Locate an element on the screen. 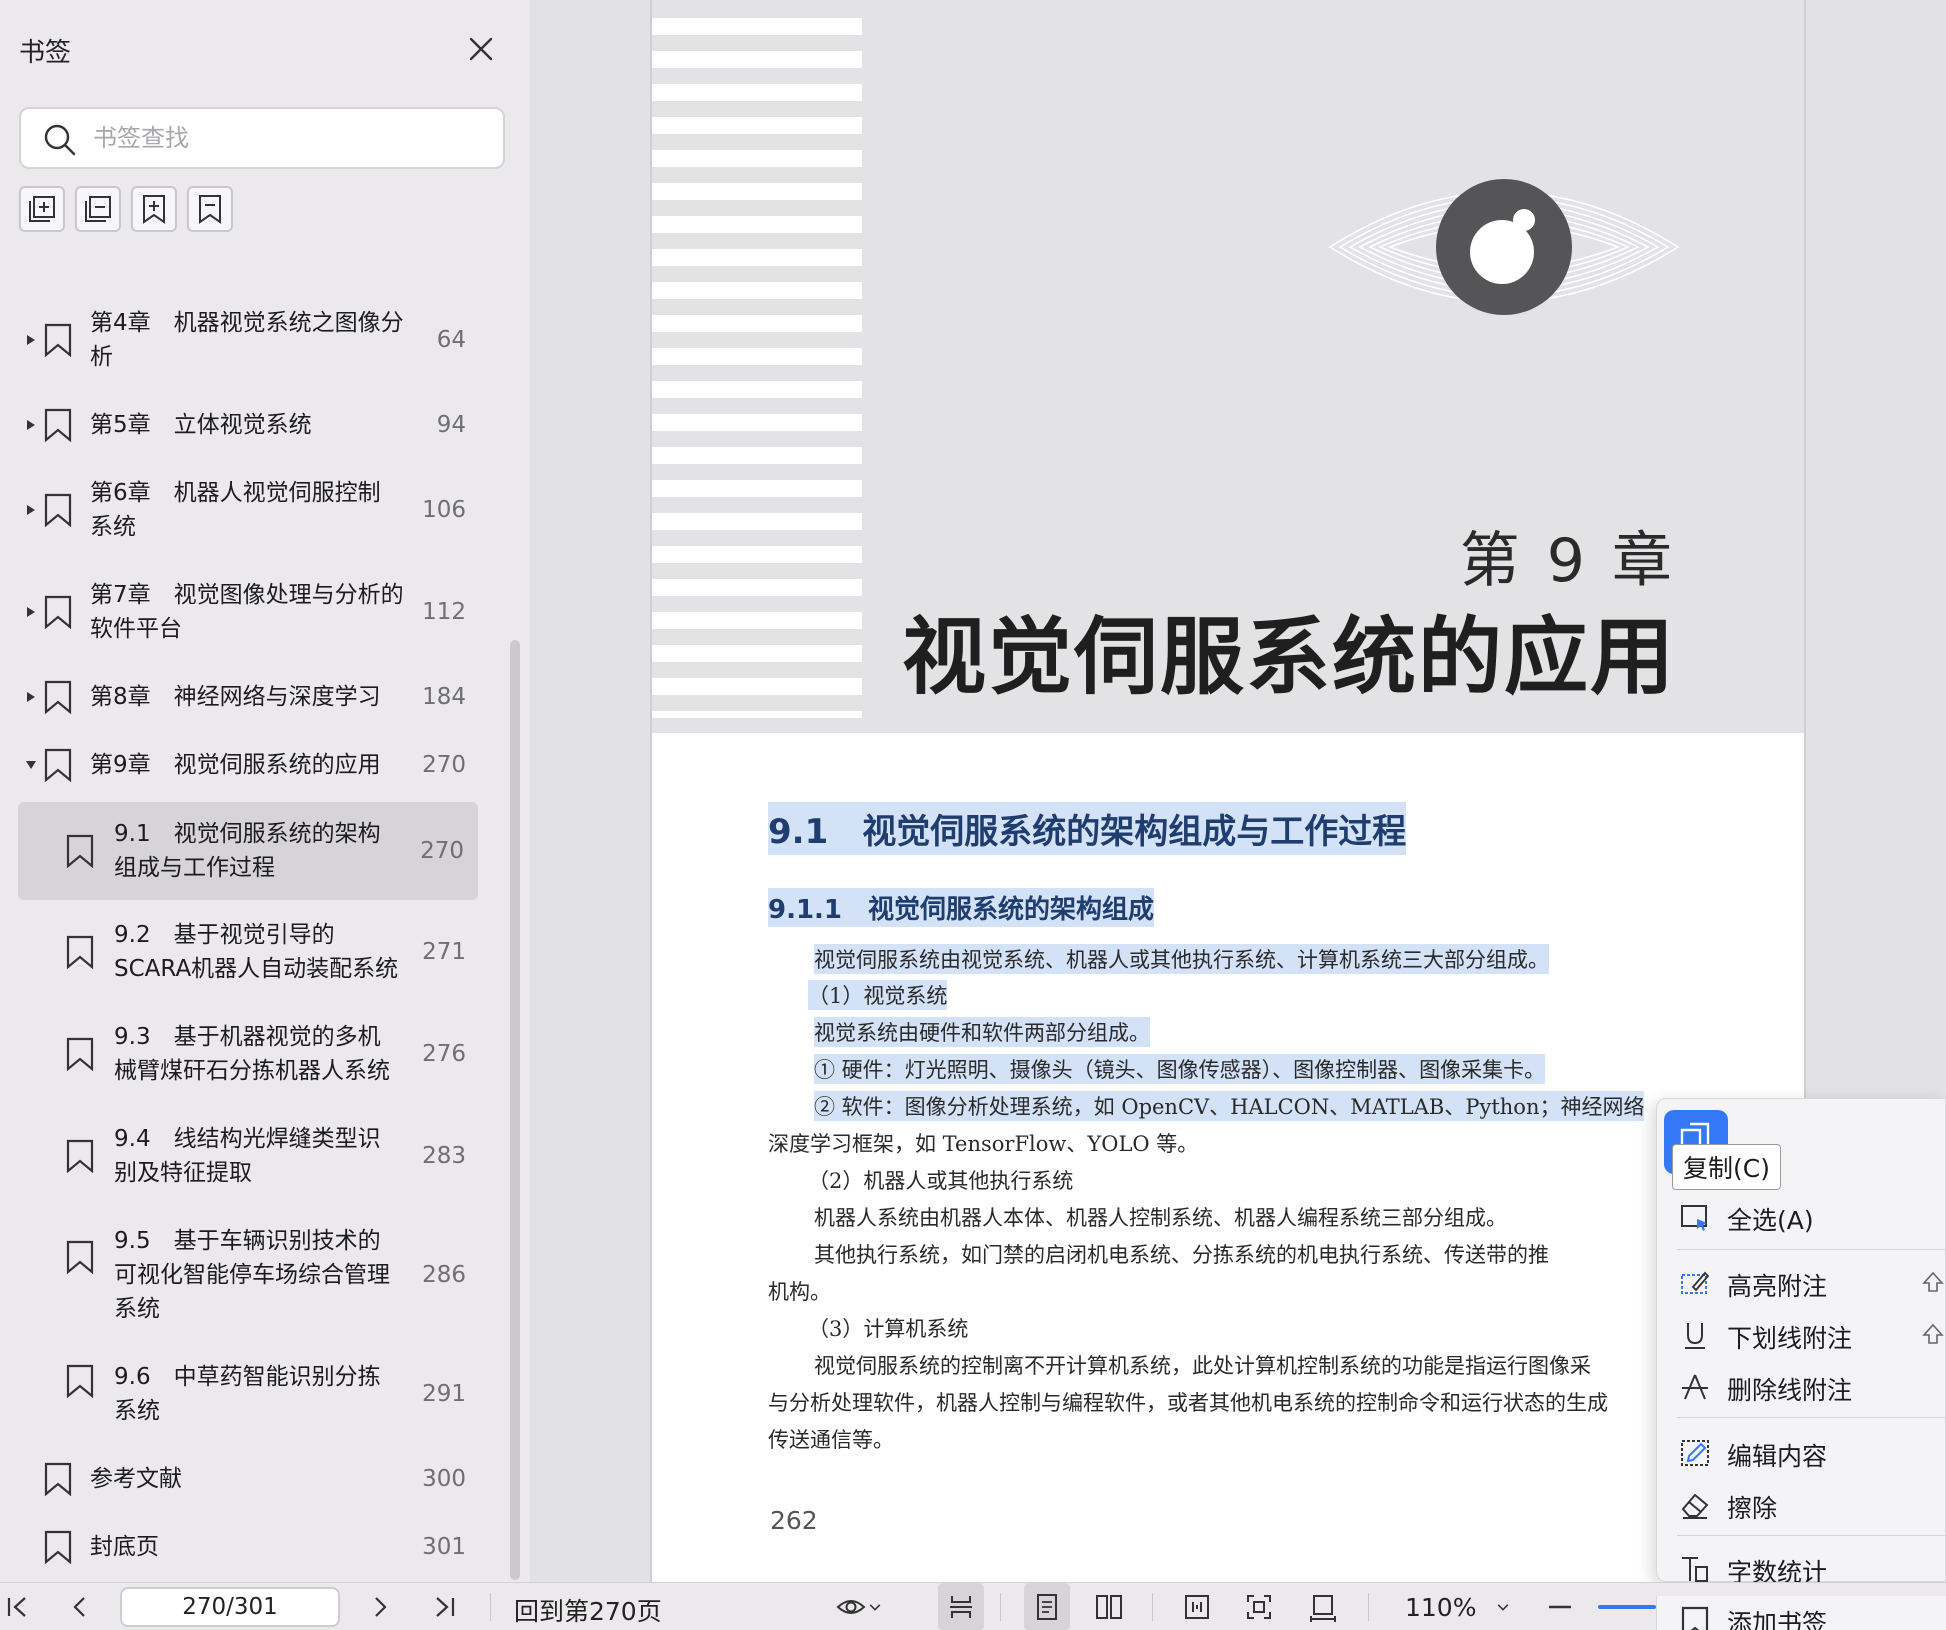 The width and height of the screenshot is (1946, 1630). two-page-icon is located at coordinates (1109, 1607).